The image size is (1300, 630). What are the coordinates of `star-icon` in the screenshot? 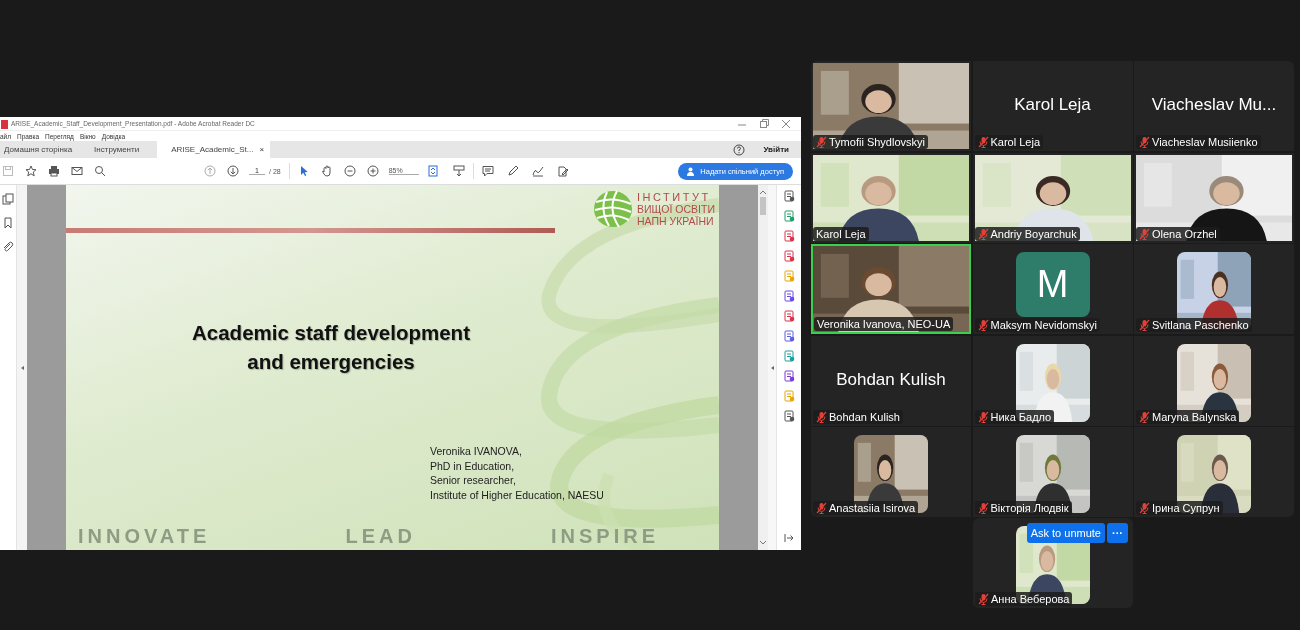 It's located at (31, 171).